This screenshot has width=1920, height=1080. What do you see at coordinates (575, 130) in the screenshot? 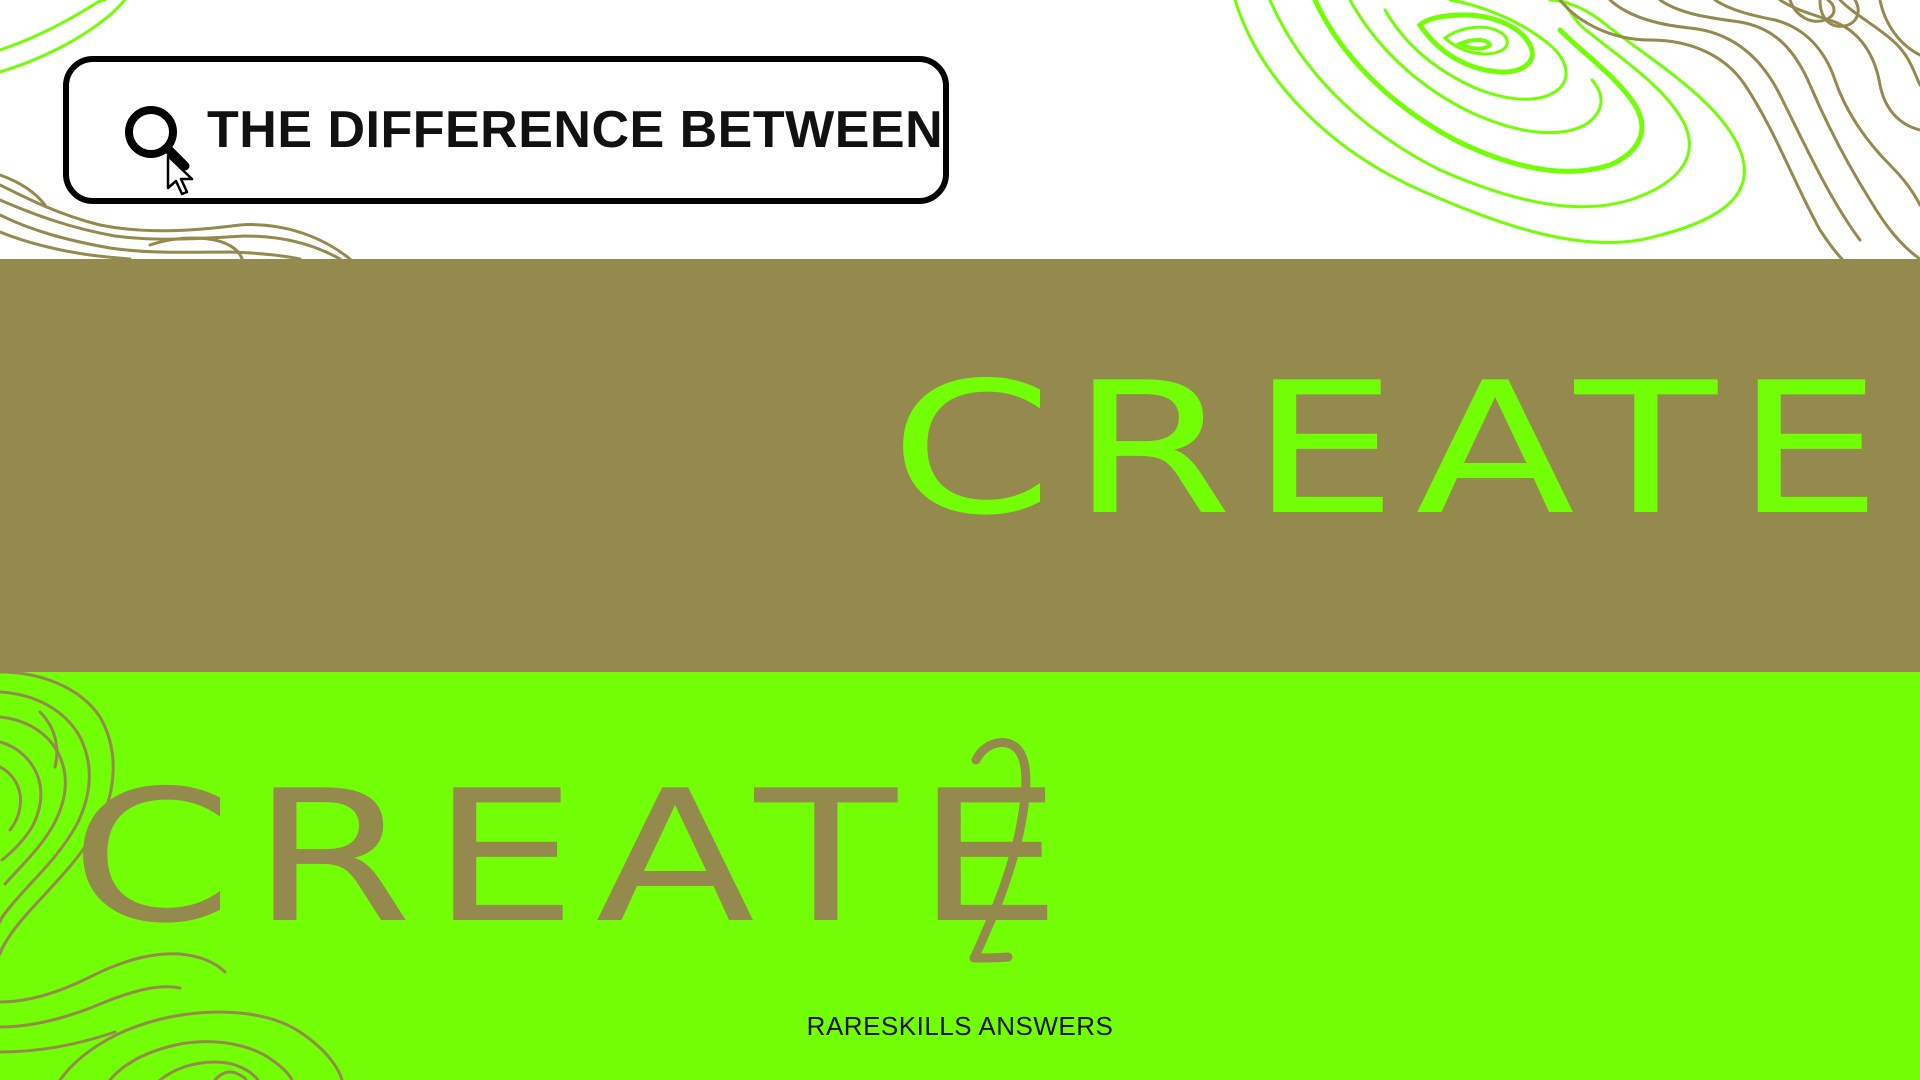
I see `search-query-text: THE DIFFERENCE BETWEEN` at bounding box center [575, 130].